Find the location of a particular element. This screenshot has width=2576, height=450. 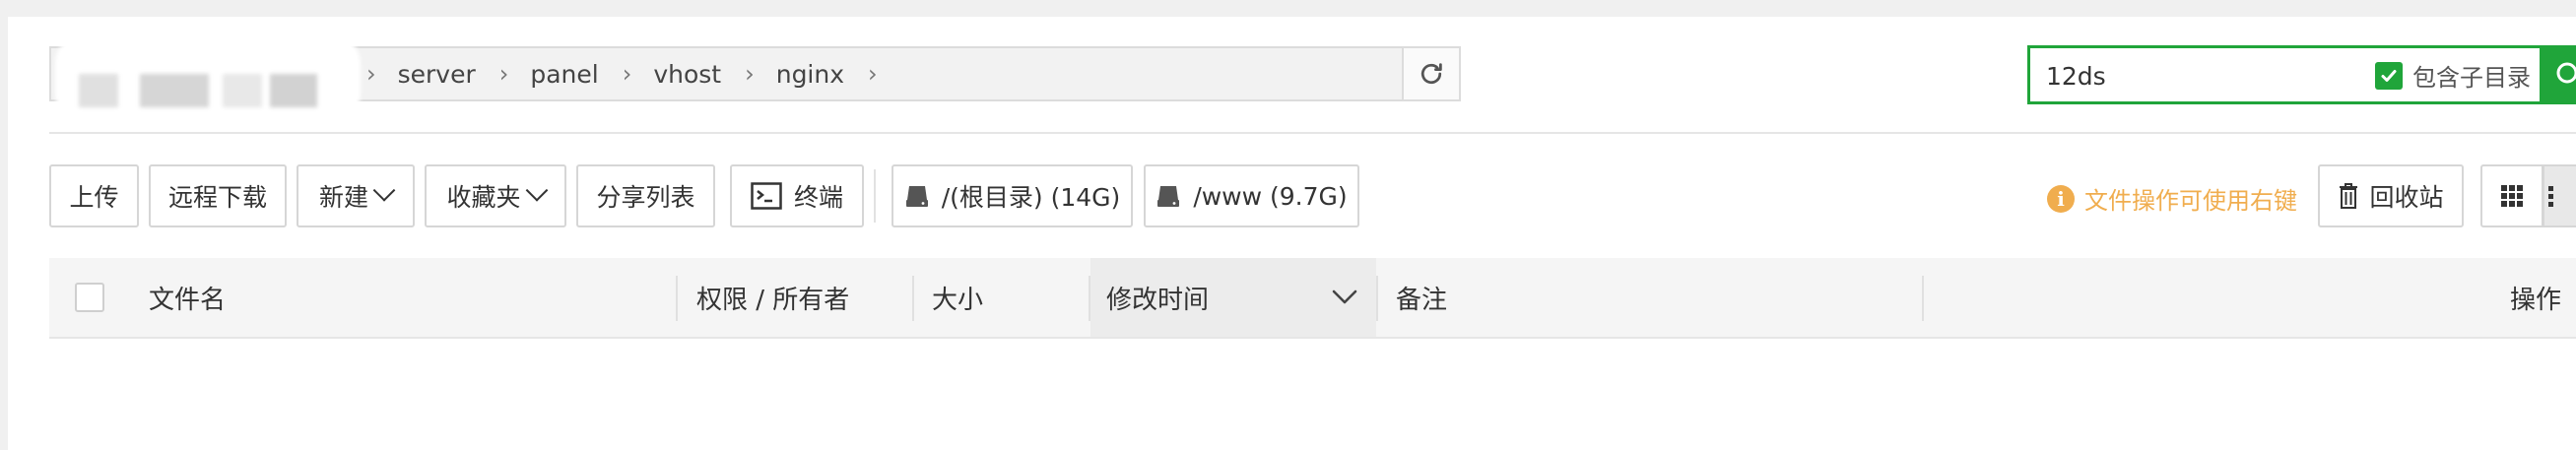

upload-label: 上传 is located at coordinates (94, 197).